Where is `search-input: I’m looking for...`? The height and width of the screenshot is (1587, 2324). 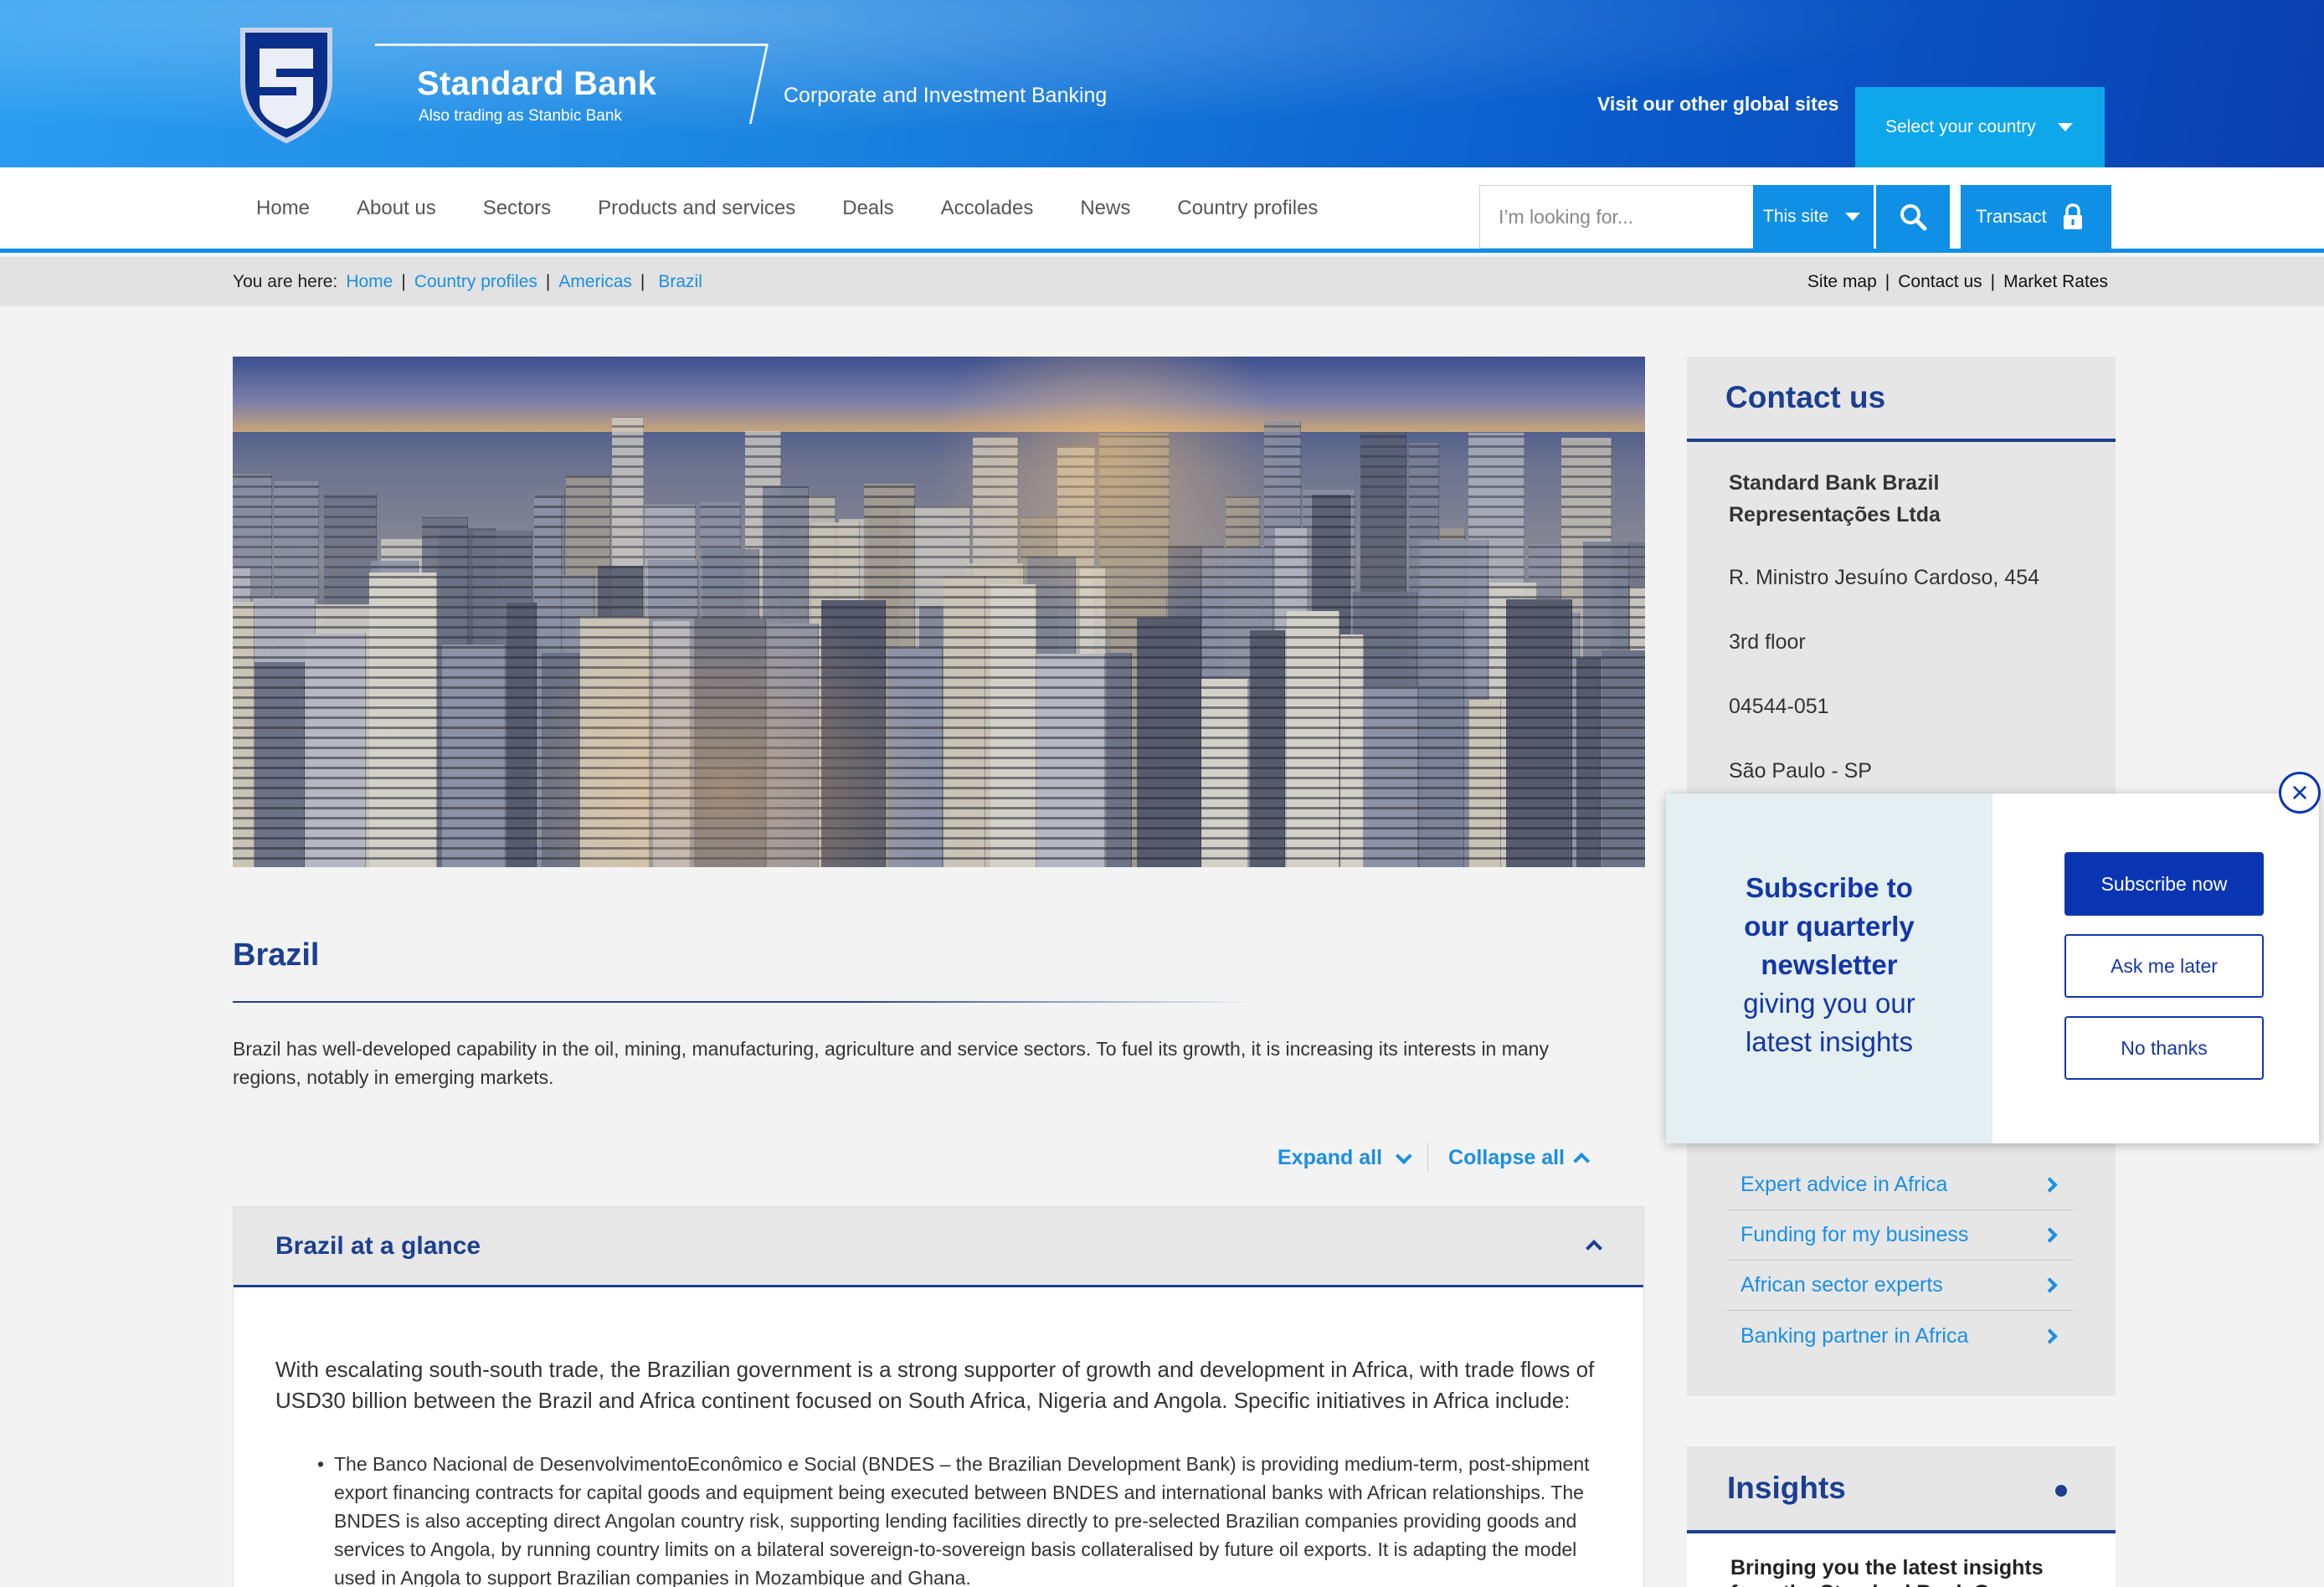 search-input: I’m looking for... is located at coordinates (1616, 217).